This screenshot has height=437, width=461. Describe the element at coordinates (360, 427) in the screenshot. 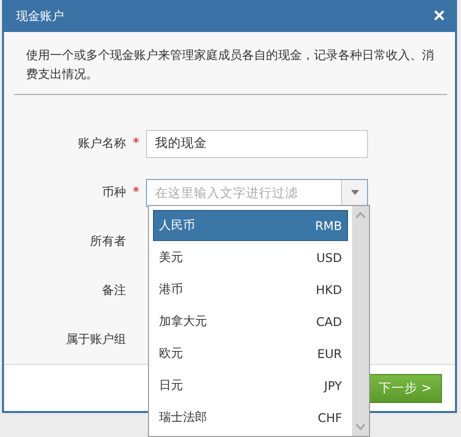

I see `scroll-down-icon` at that location.